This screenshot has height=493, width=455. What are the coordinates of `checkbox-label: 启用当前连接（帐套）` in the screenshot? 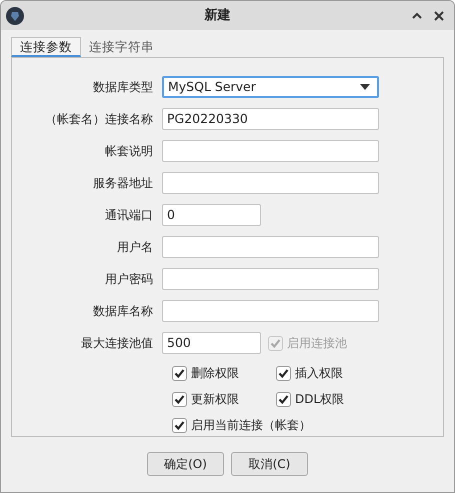 It's located at (251, 425).